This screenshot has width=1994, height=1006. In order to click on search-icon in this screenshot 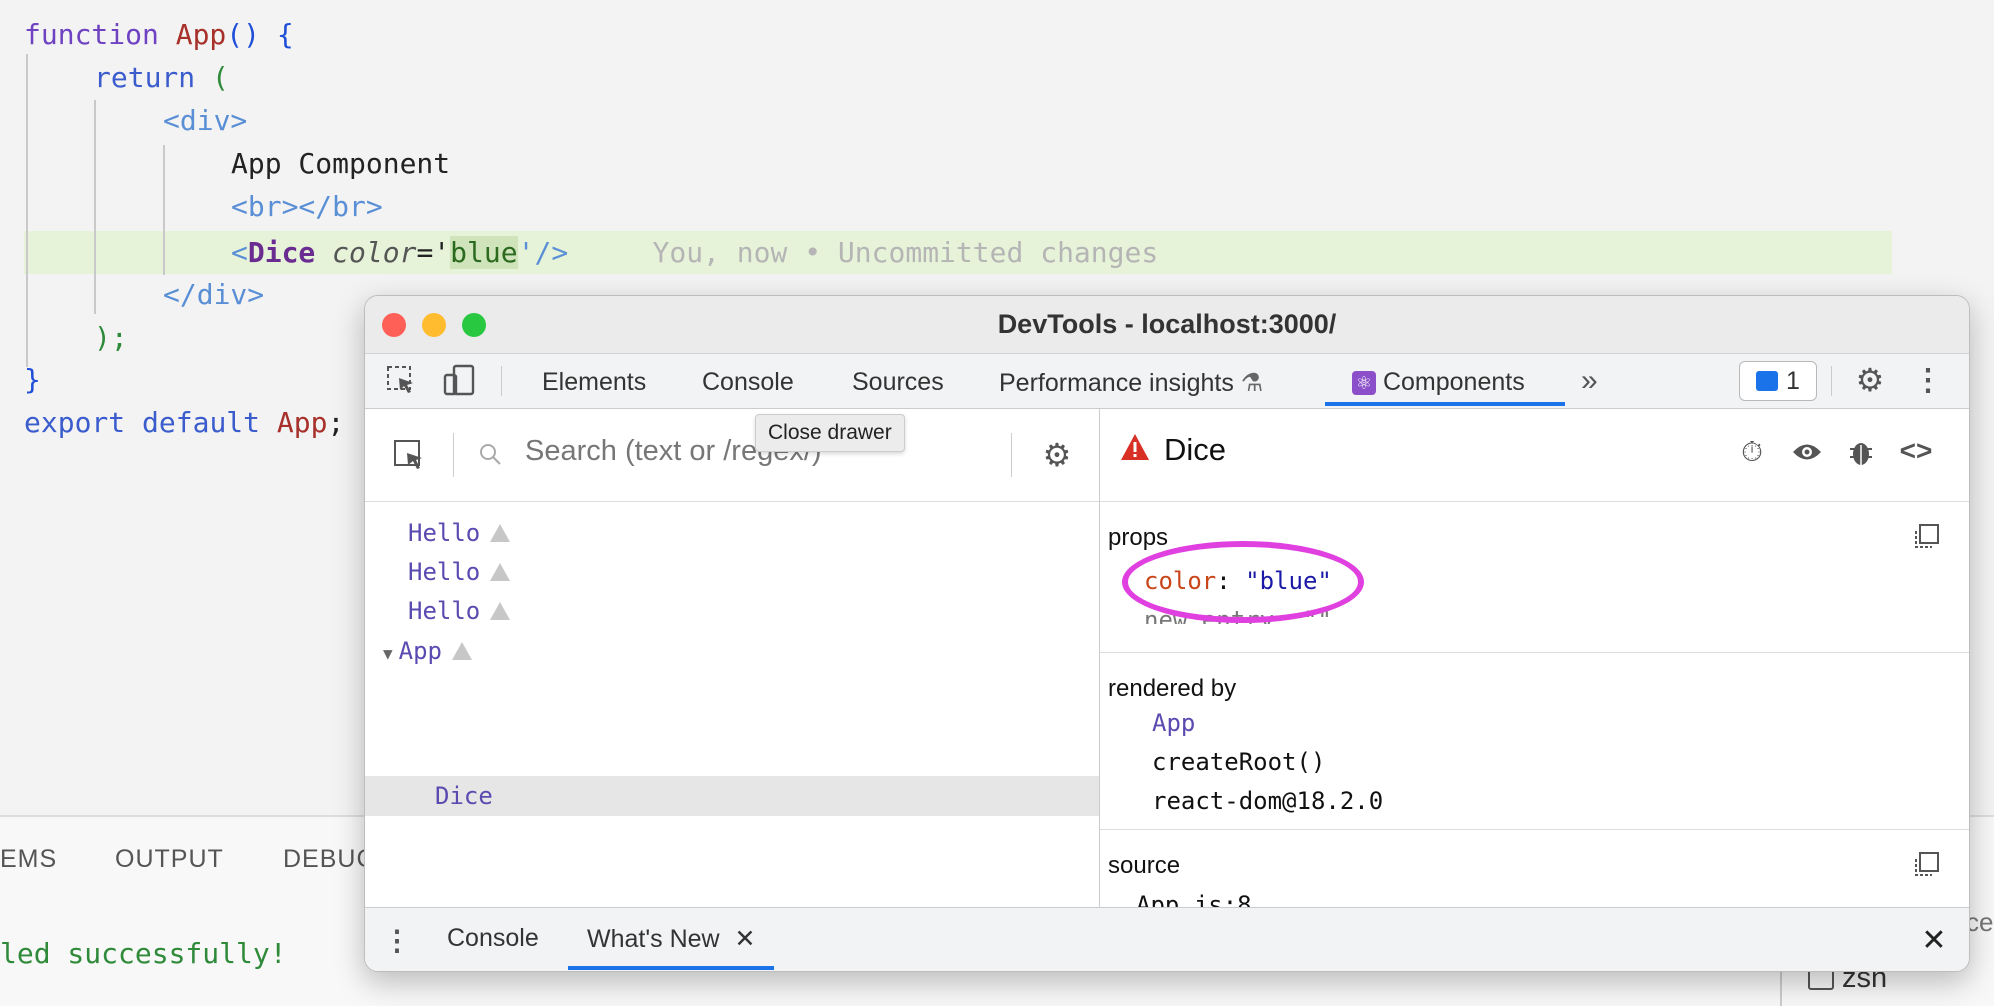, I will do `click(490, 454)`.